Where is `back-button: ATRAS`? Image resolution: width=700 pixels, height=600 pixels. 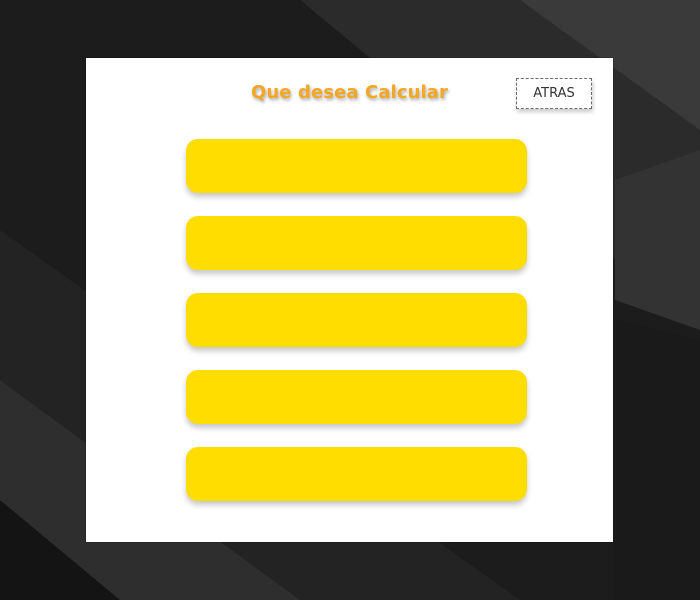 back-button: ATRAS is located at coordinates (554, 93).